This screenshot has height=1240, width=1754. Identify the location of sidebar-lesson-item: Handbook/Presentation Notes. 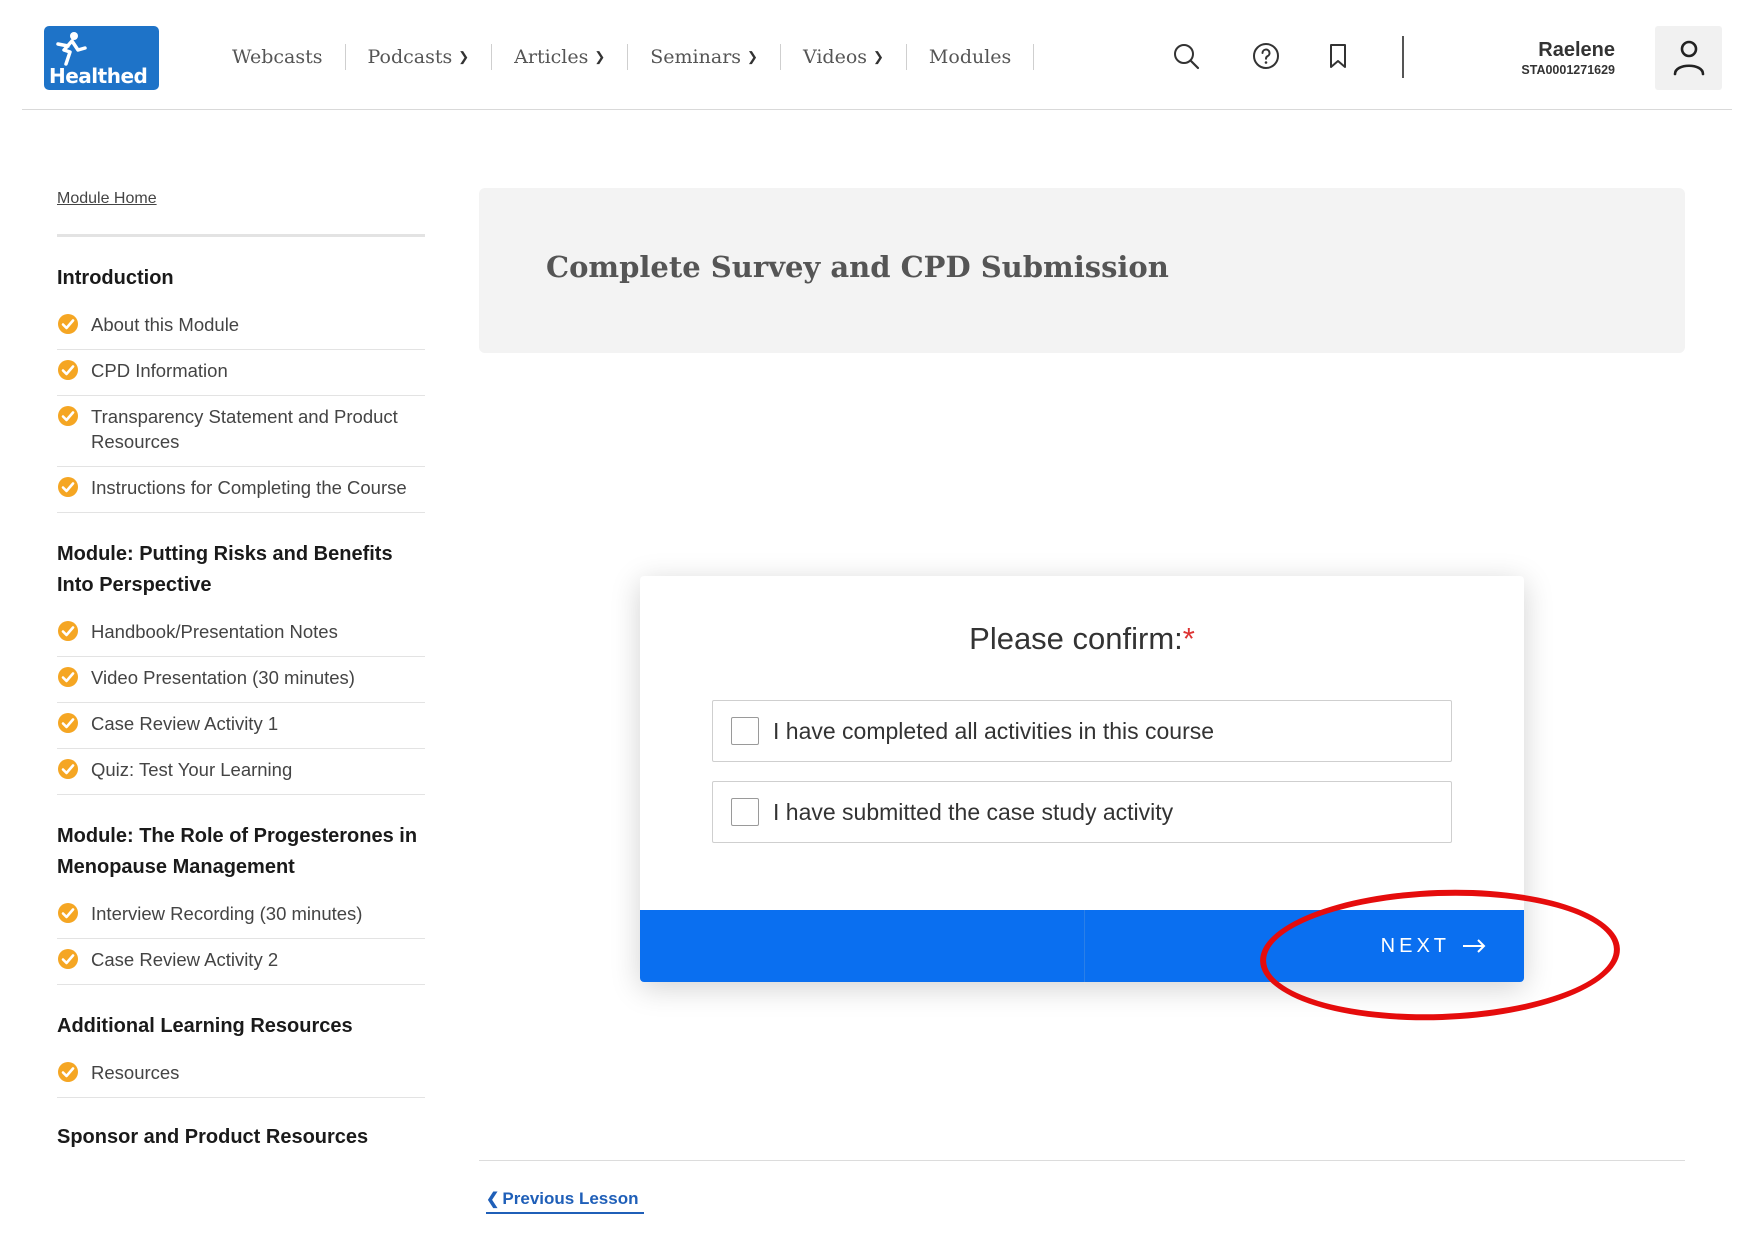
(241, 634).